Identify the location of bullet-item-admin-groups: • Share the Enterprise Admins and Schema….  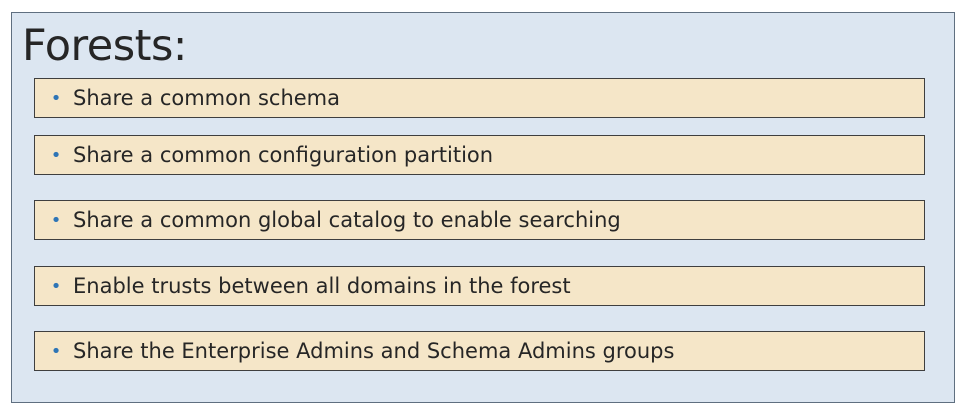
(479, 351).